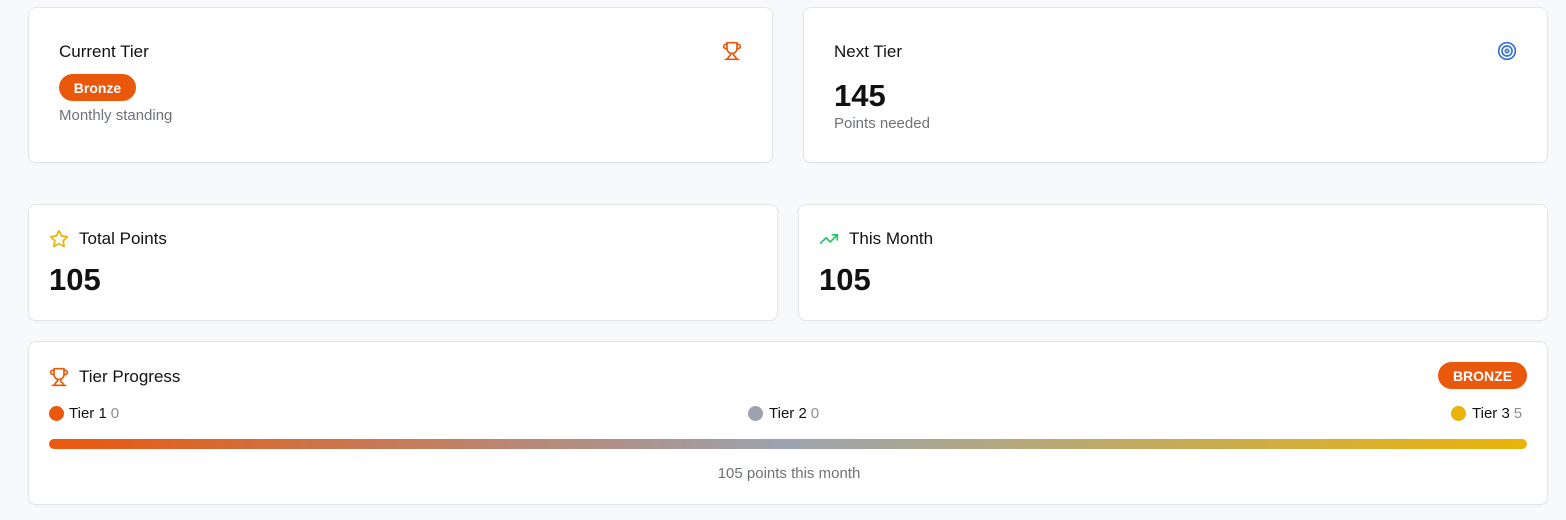 The width and height of the screenshot is (1566, 520). I want to click on tier-progress-footer: 105 points this month, so click(789, 473).